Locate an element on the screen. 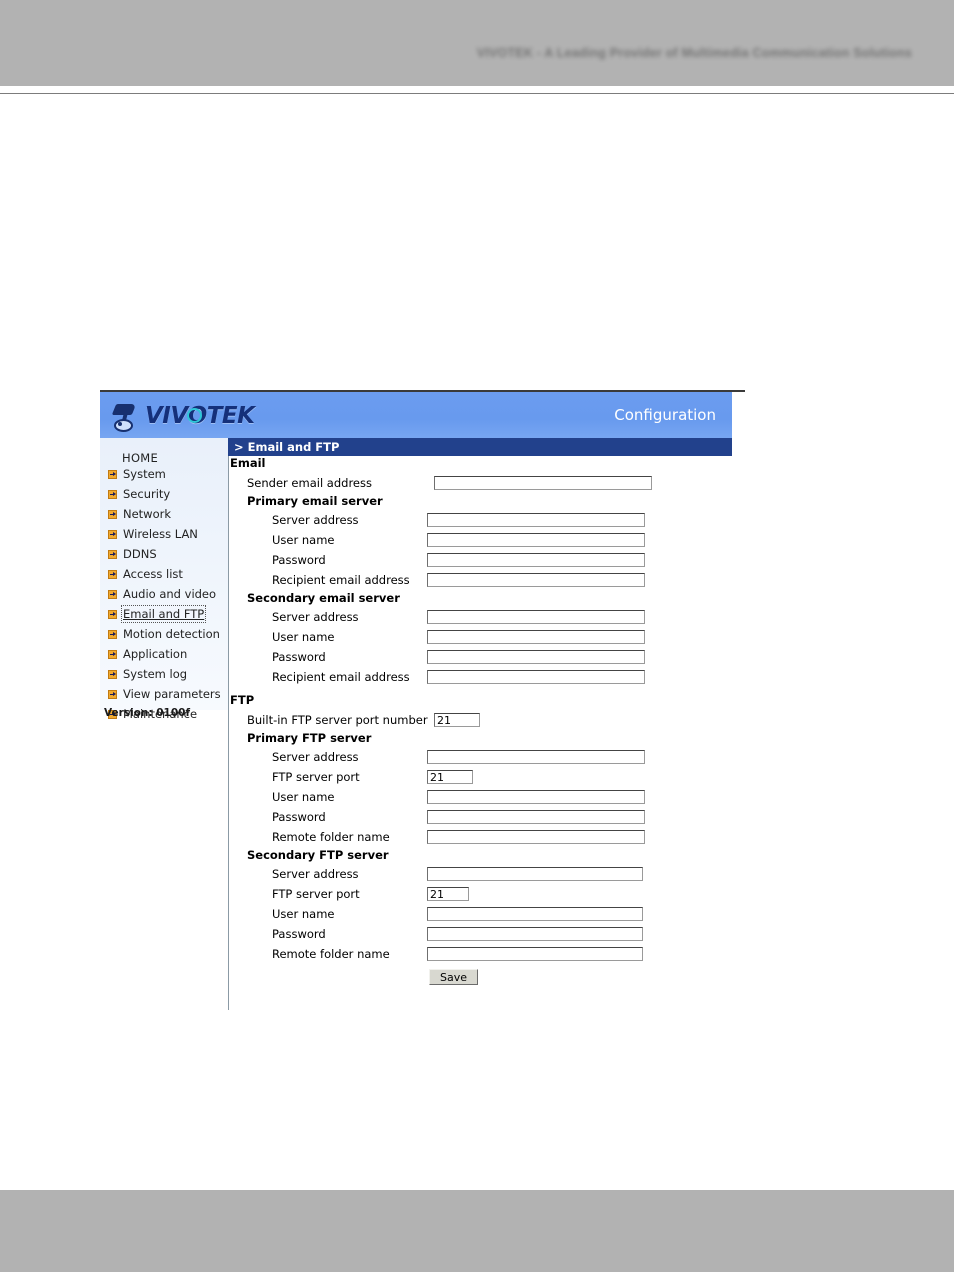 The height and width of the screenshot is (1272, 954). secondary-email-password-input is located at coordinates (536, 657).